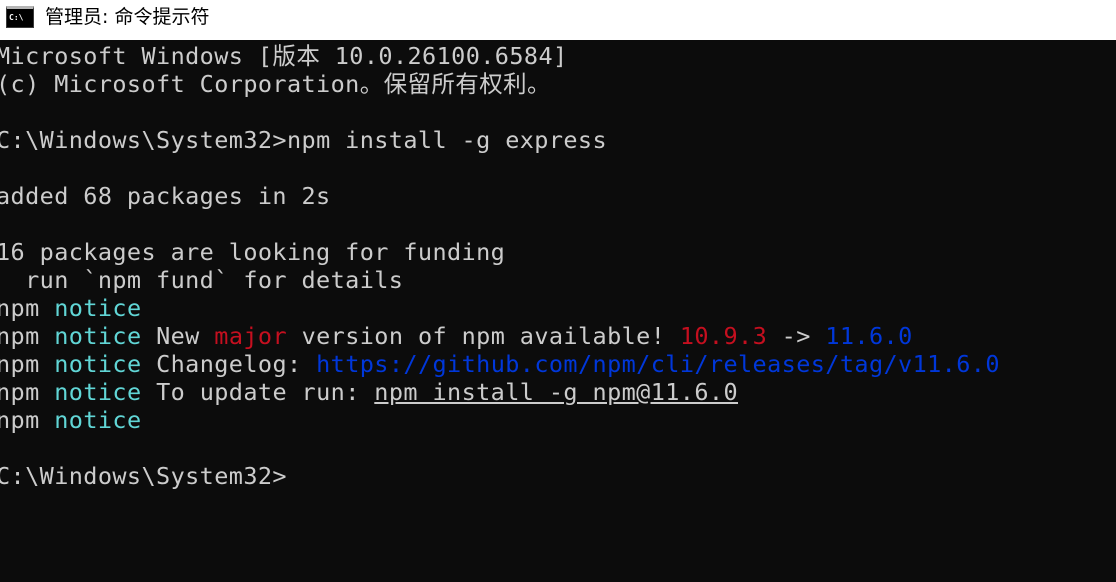 This screenshot has height=582, width=1116. I want to click on old-version: 10.9.3, so click(723, 336).